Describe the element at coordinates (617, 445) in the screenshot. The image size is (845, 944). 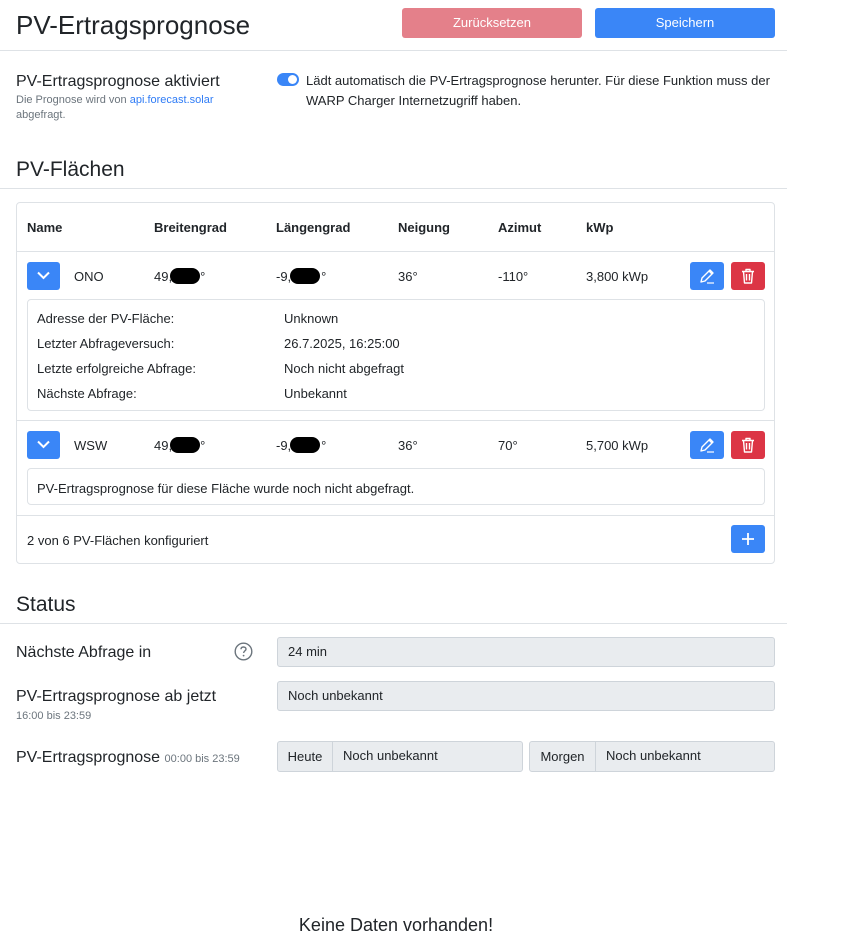
I see `row-kwp: 5,700 kWp` at that location.